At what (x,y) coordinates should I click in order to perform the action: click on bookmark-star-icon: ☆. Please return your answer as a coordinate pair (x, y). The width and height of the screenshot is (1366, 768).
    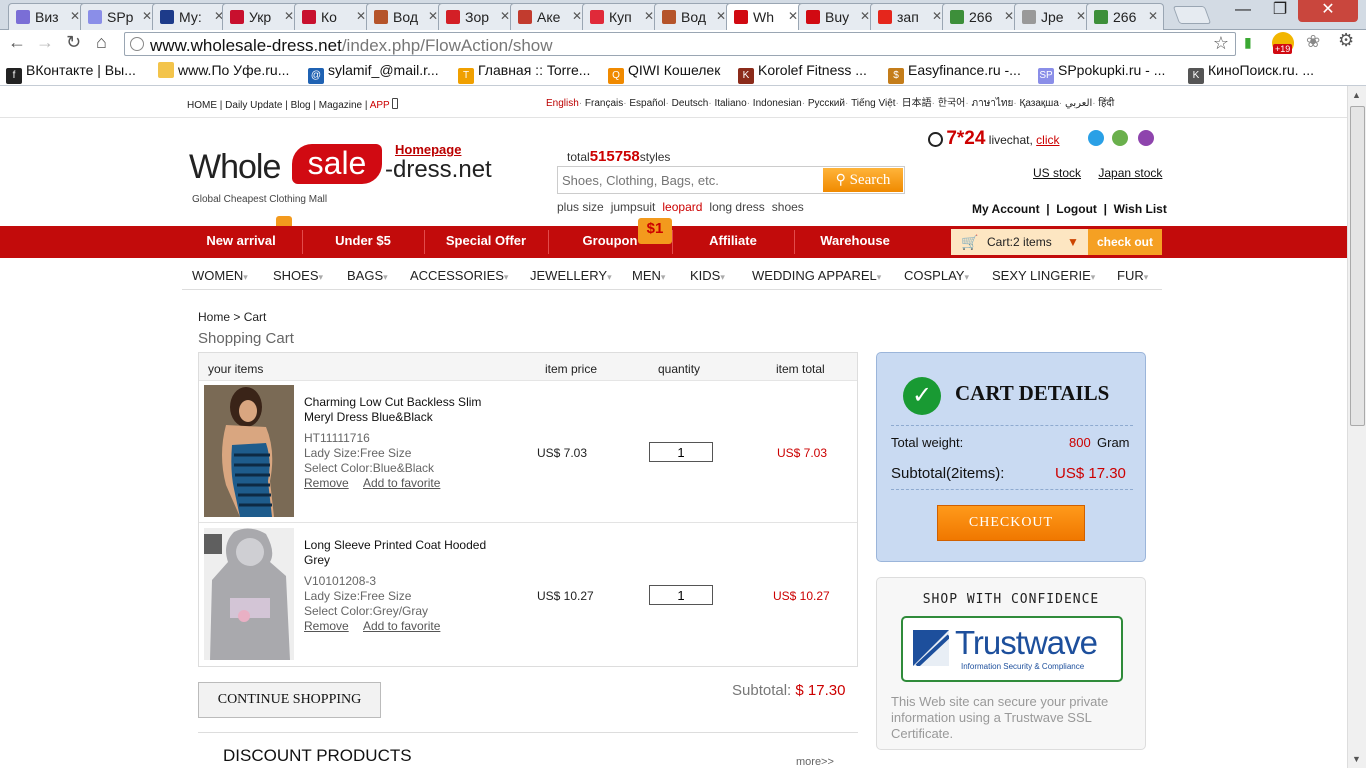
    Looking at the image, I should click on (1221, 43).